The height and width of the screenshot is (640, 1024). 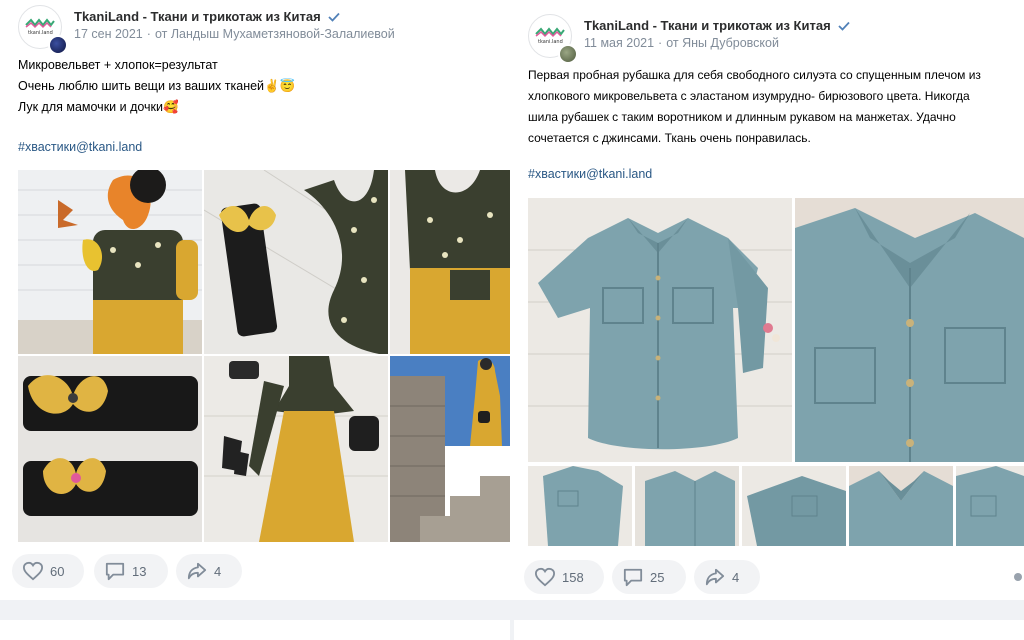 I want to click on photo-headband-floral, so click(x=296, y=262).